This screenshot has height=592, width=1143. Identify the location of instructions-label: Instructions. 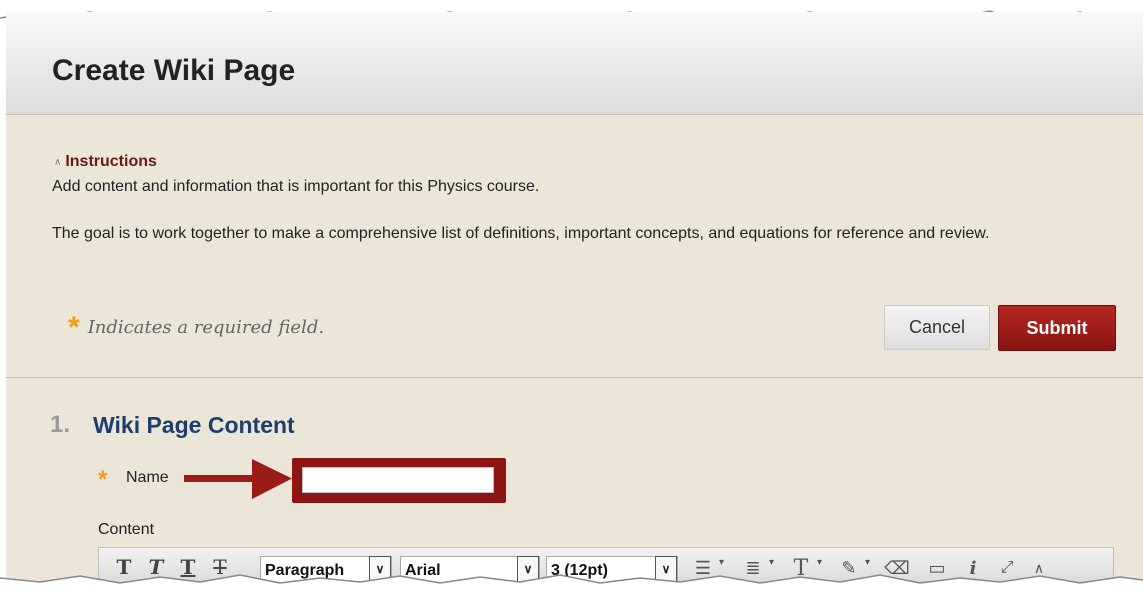
(111, 161).